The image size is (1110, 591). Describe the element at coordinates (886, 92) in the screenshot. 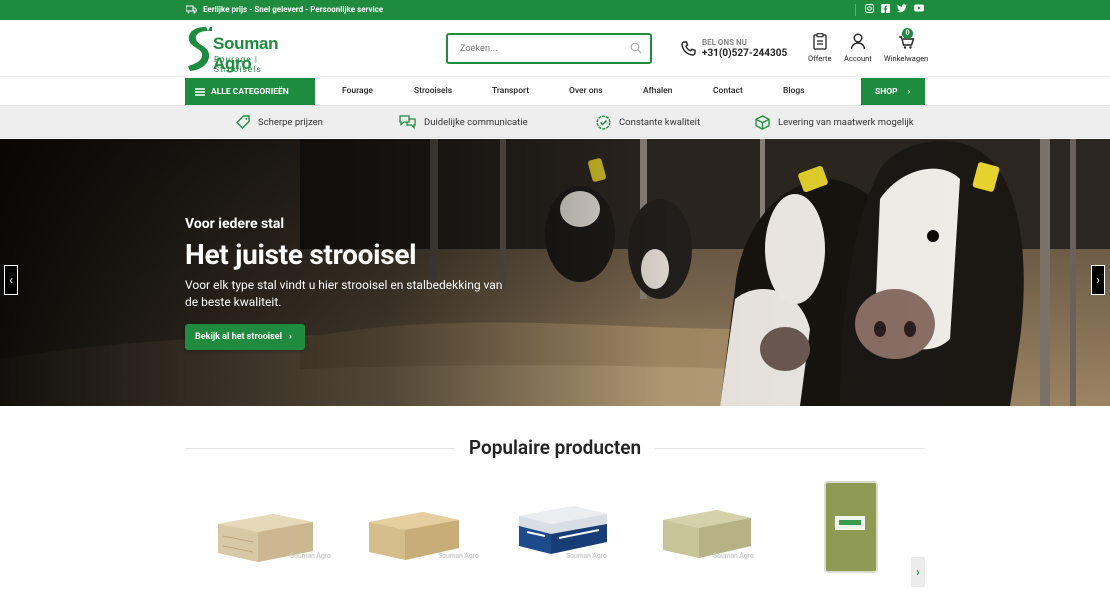

I see `shop-label: SHOP` at that location.